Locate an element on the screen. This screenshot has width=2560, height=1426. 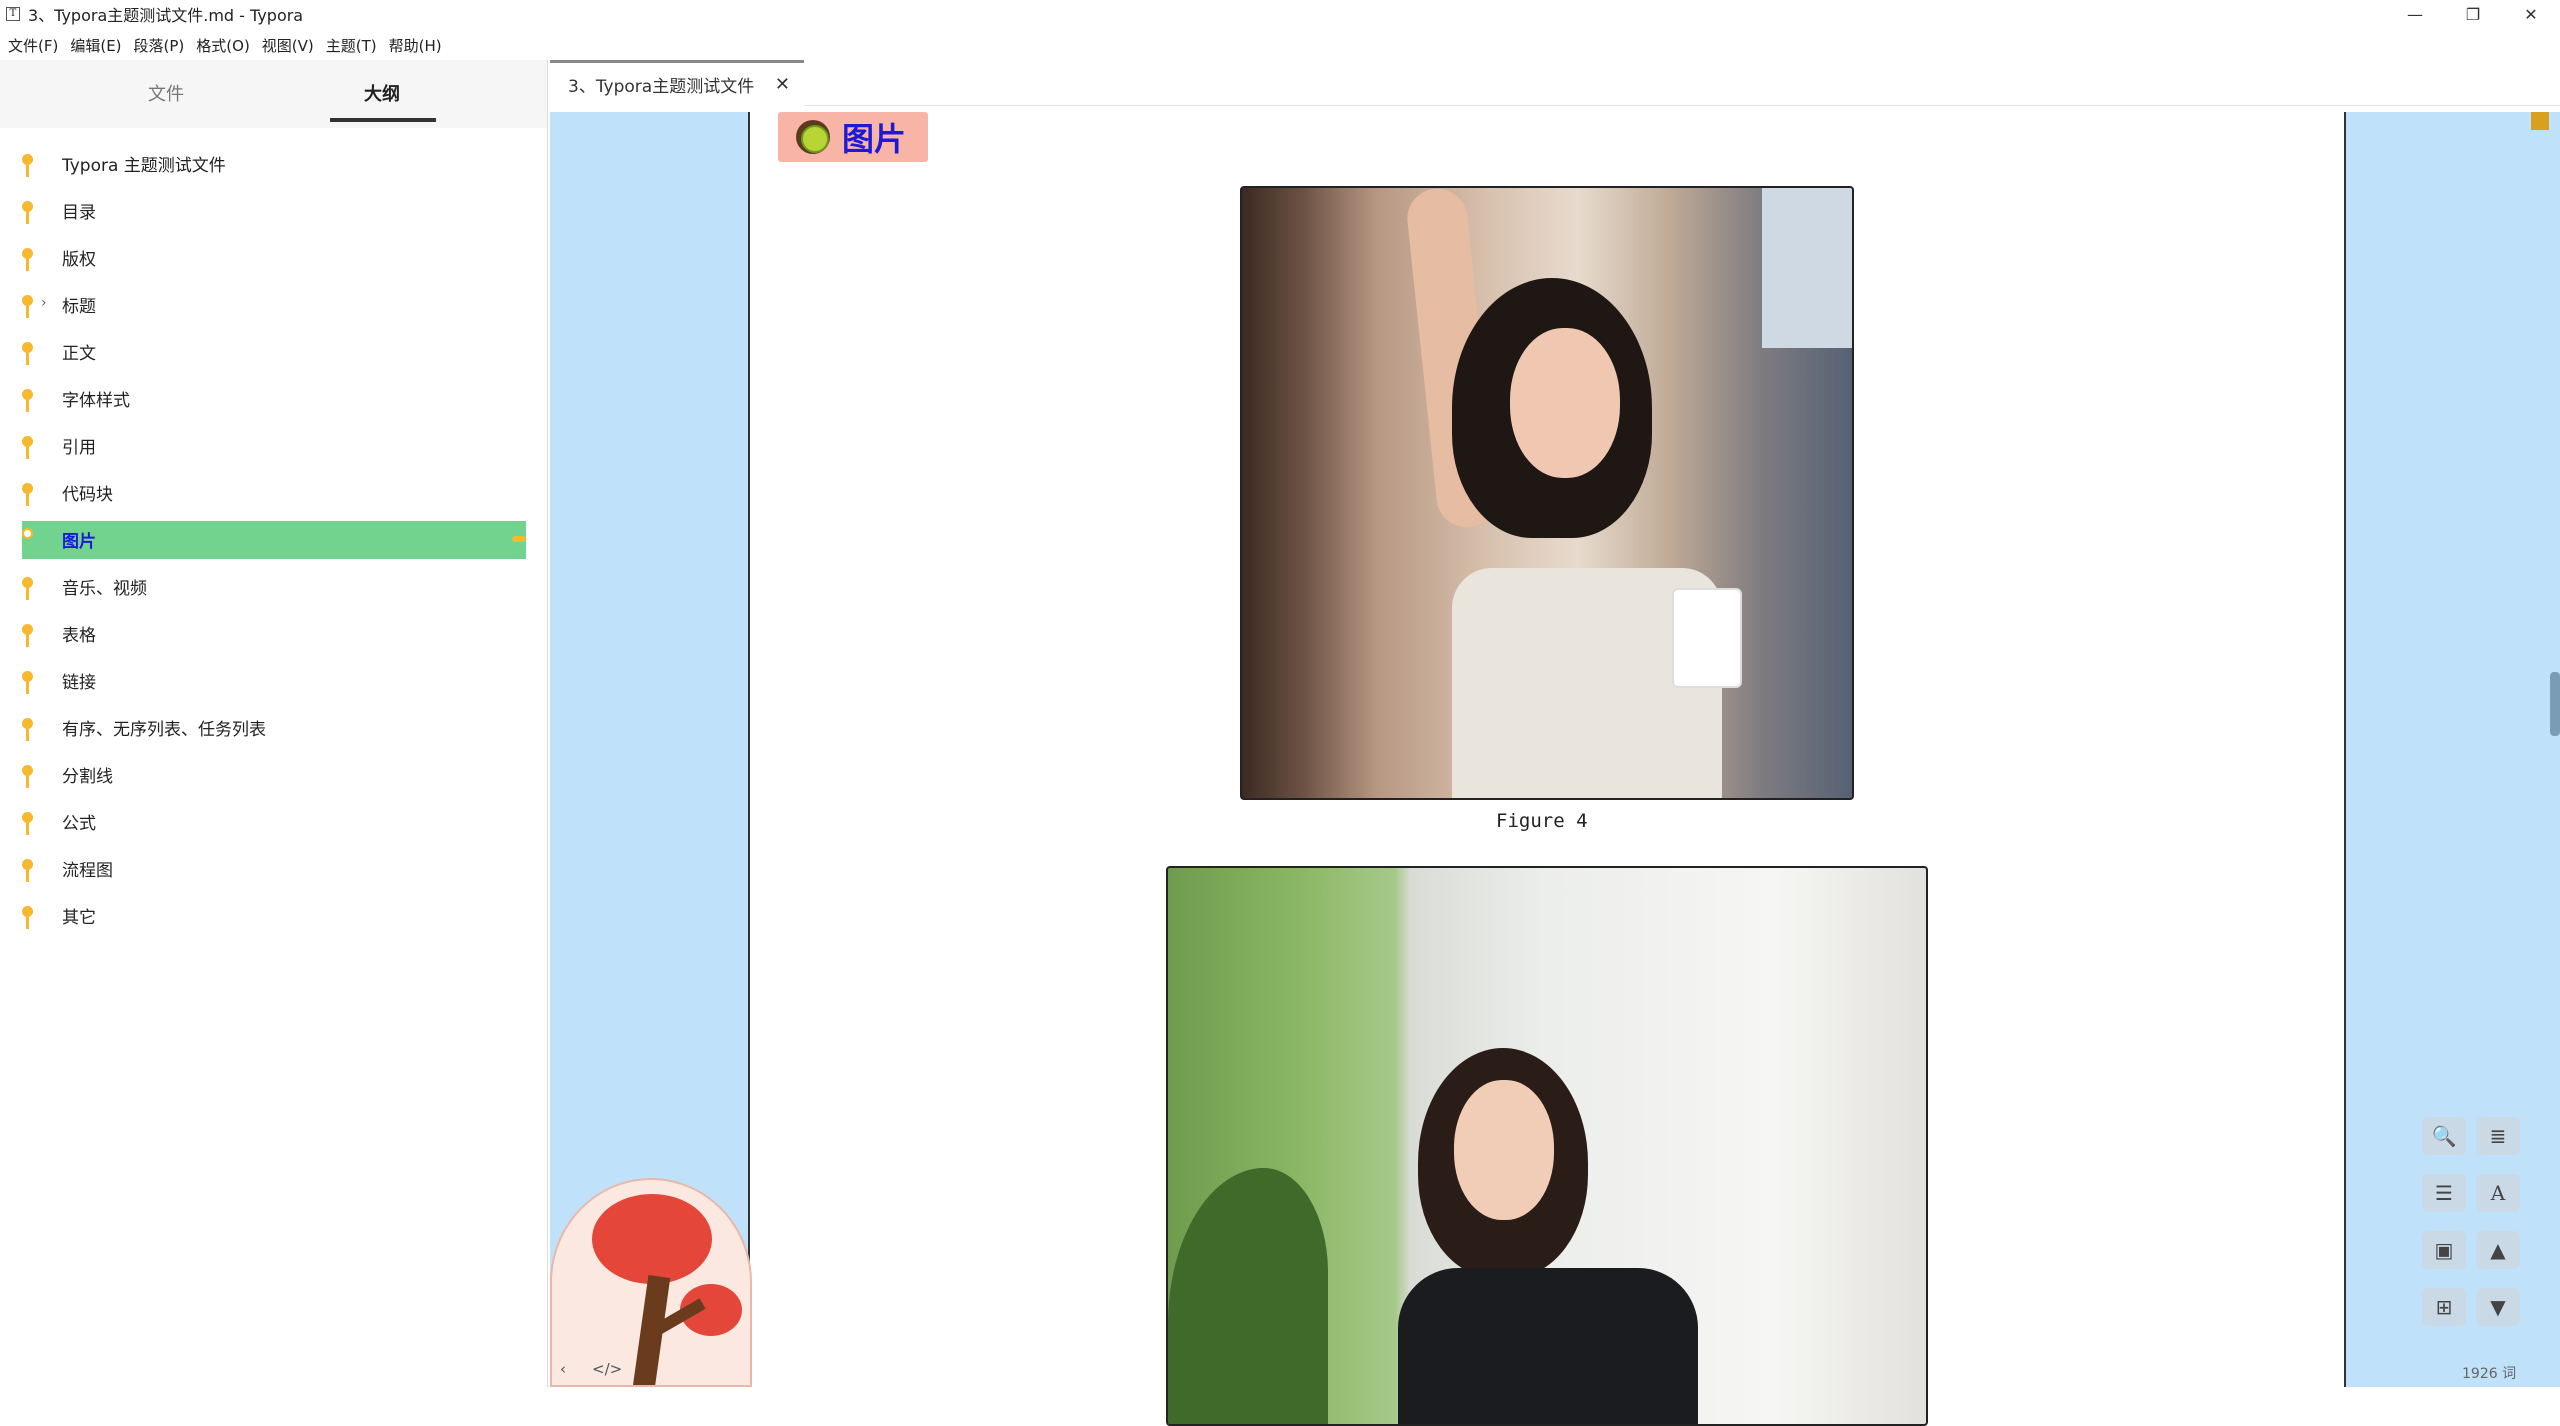
outline-item-label: 字体样式 is located at coordinates (96, 401).